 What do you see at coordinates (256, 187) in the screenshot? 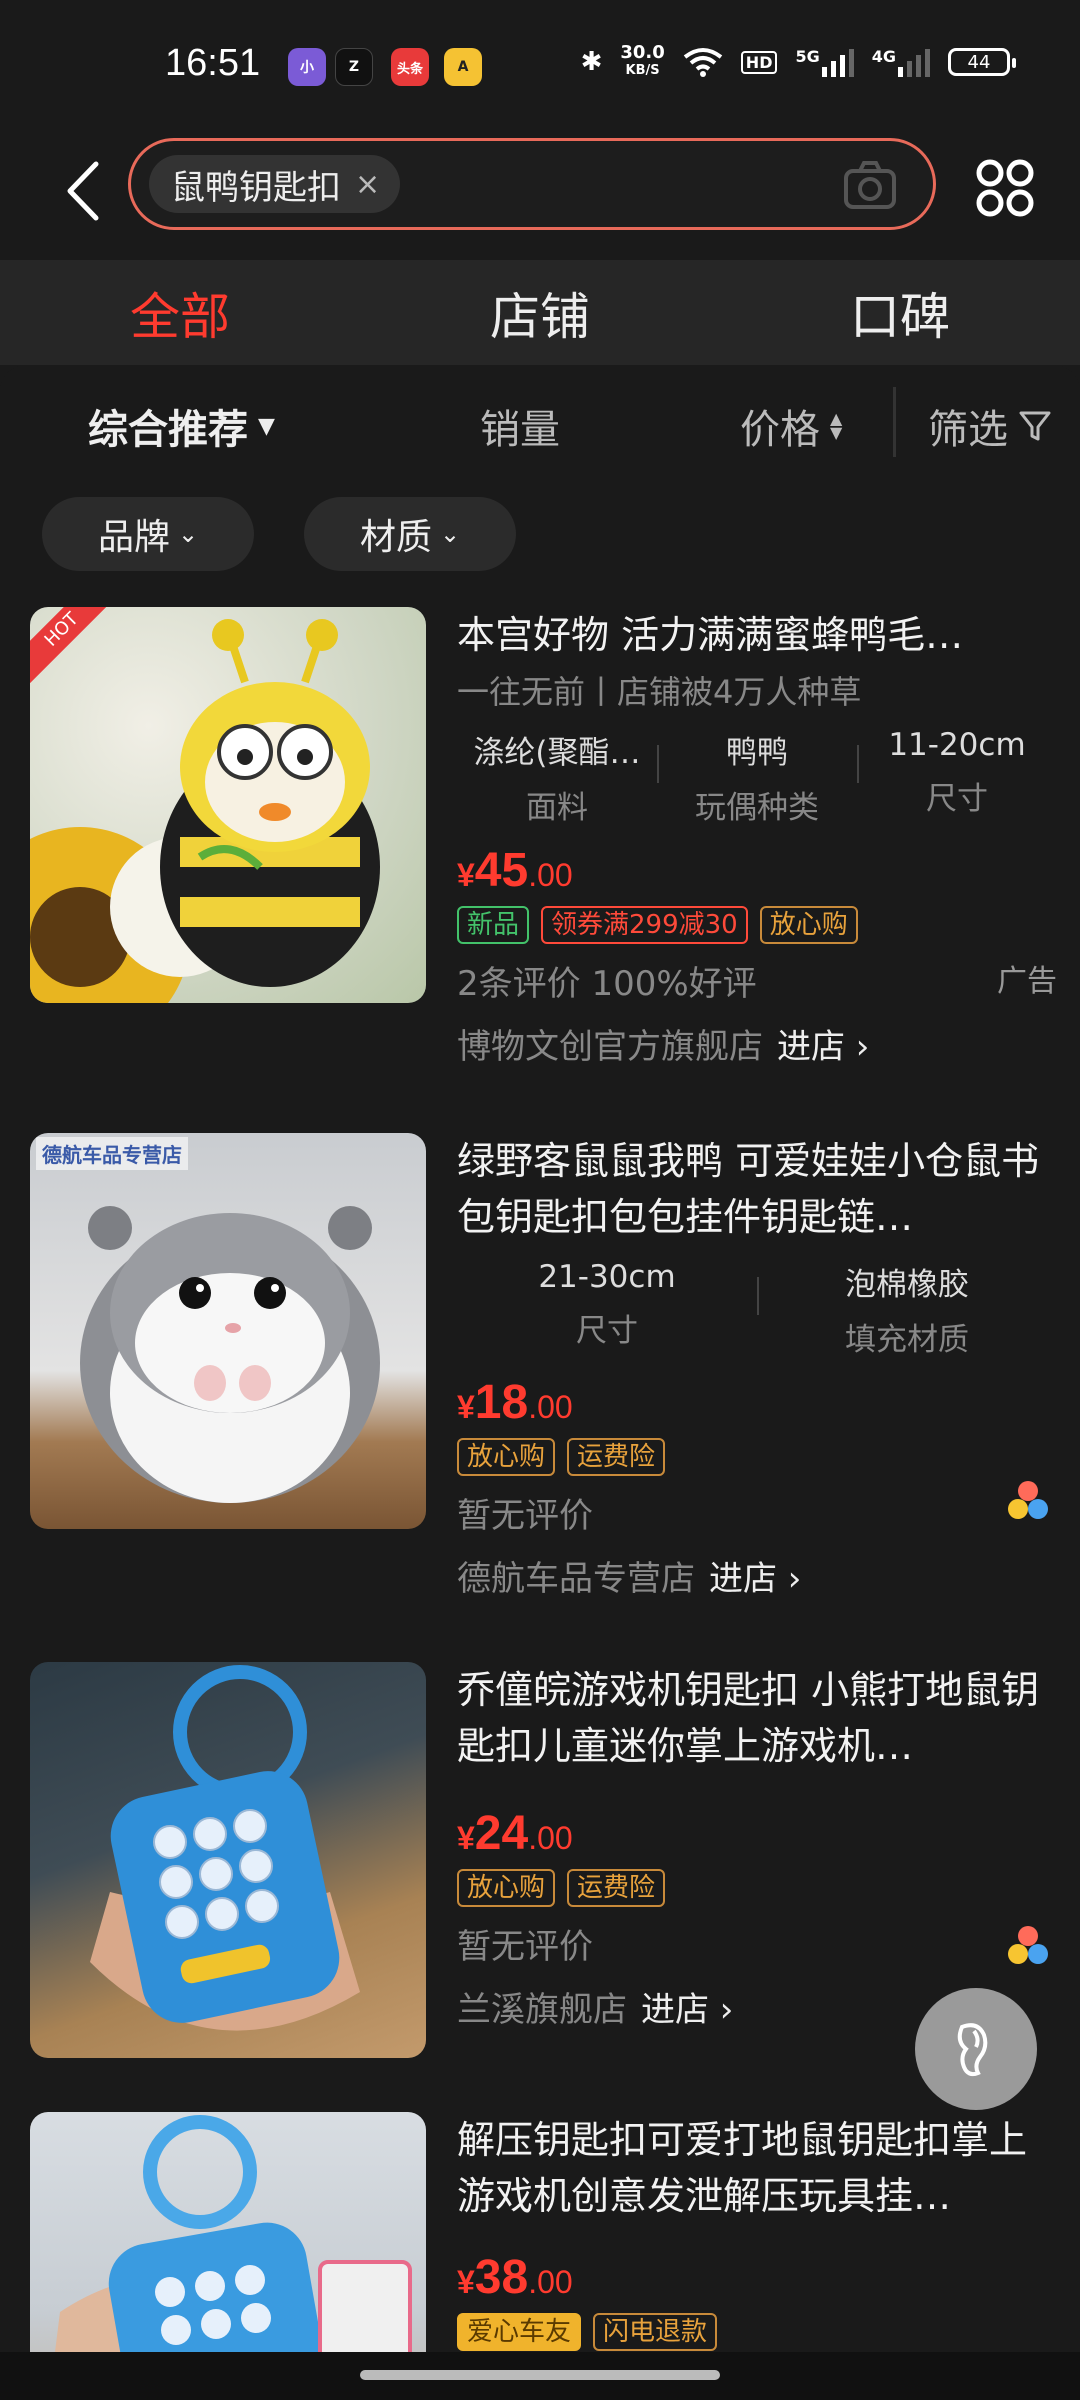
I see `search-keyword: 鼠鸭钥匙扣` at bounding box center [256, 187].